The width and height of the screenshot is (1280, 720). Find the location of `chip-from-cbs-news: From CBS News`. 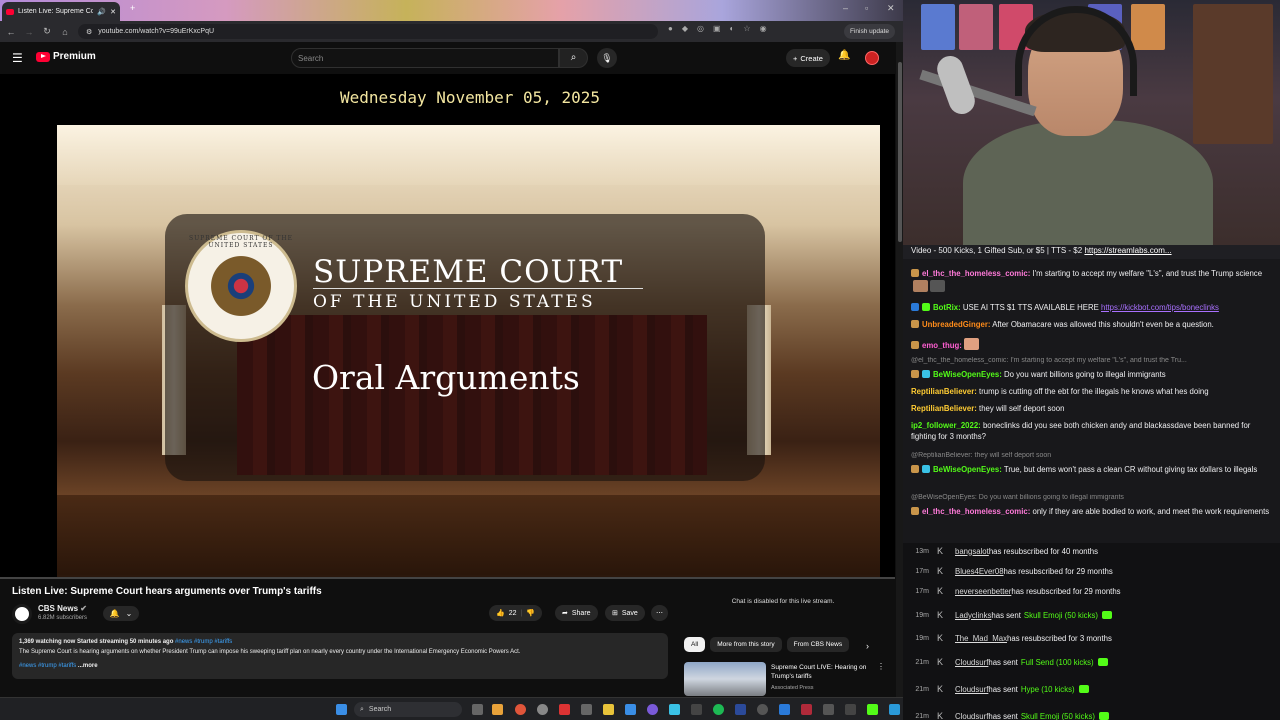

chip-from-cbs-news: From CBS News is located at coordinates (818, 644).